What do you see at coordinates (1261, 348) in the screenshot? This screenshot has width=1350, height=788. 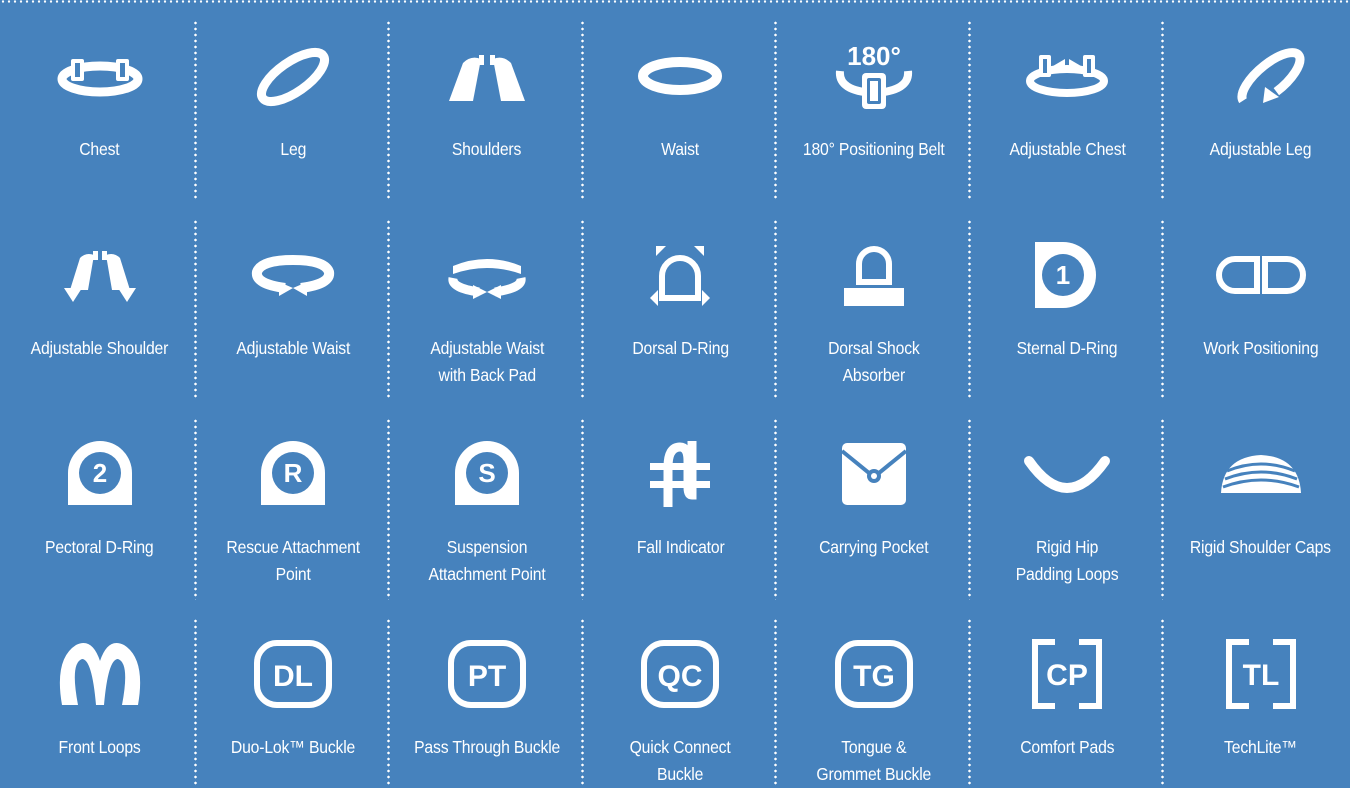 I see `feature-label: Work Positioning` at bounding box center [1261, 348].